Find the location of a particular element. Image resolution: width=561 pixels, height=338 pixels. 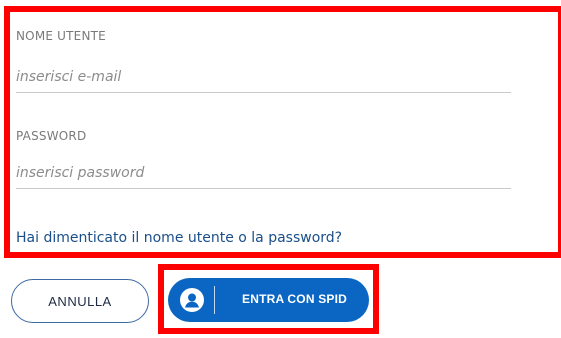

username-input is located at coordinates (263, 77).